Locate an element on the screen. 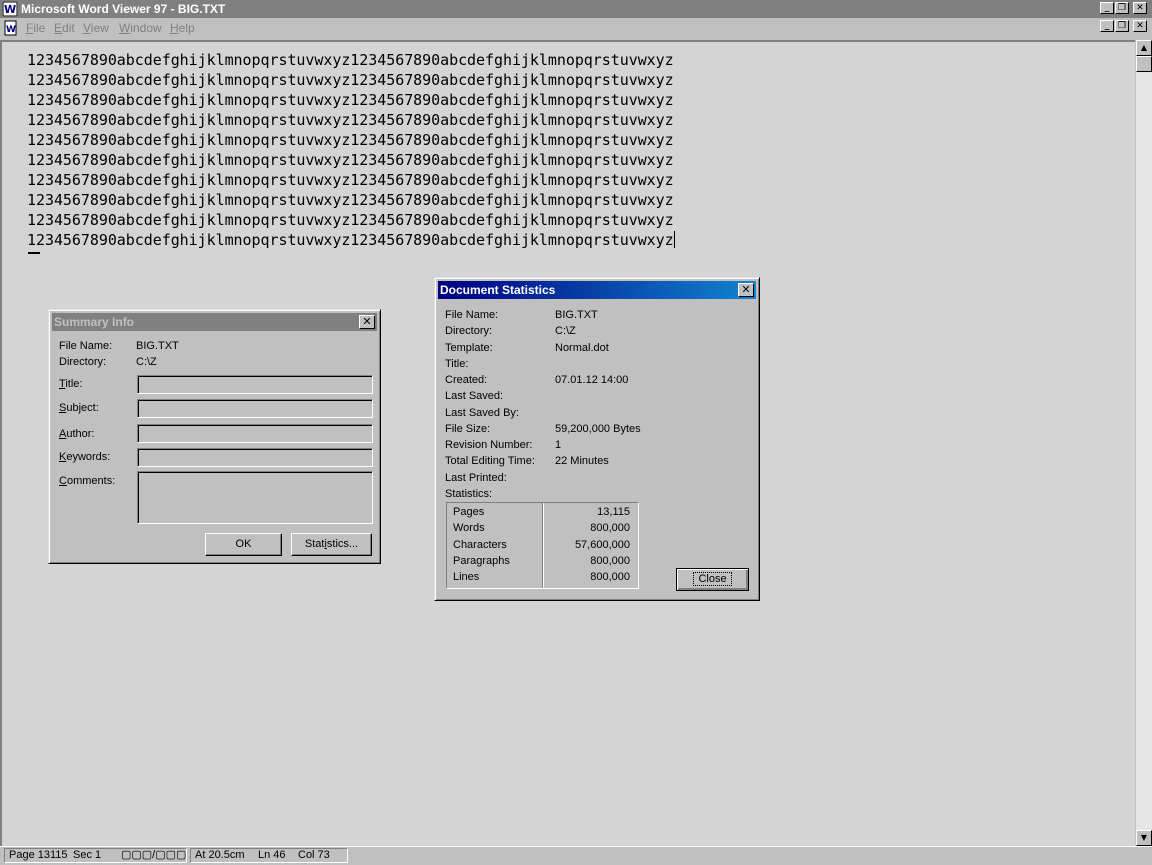  author-input is located at coordinates (255, 433).